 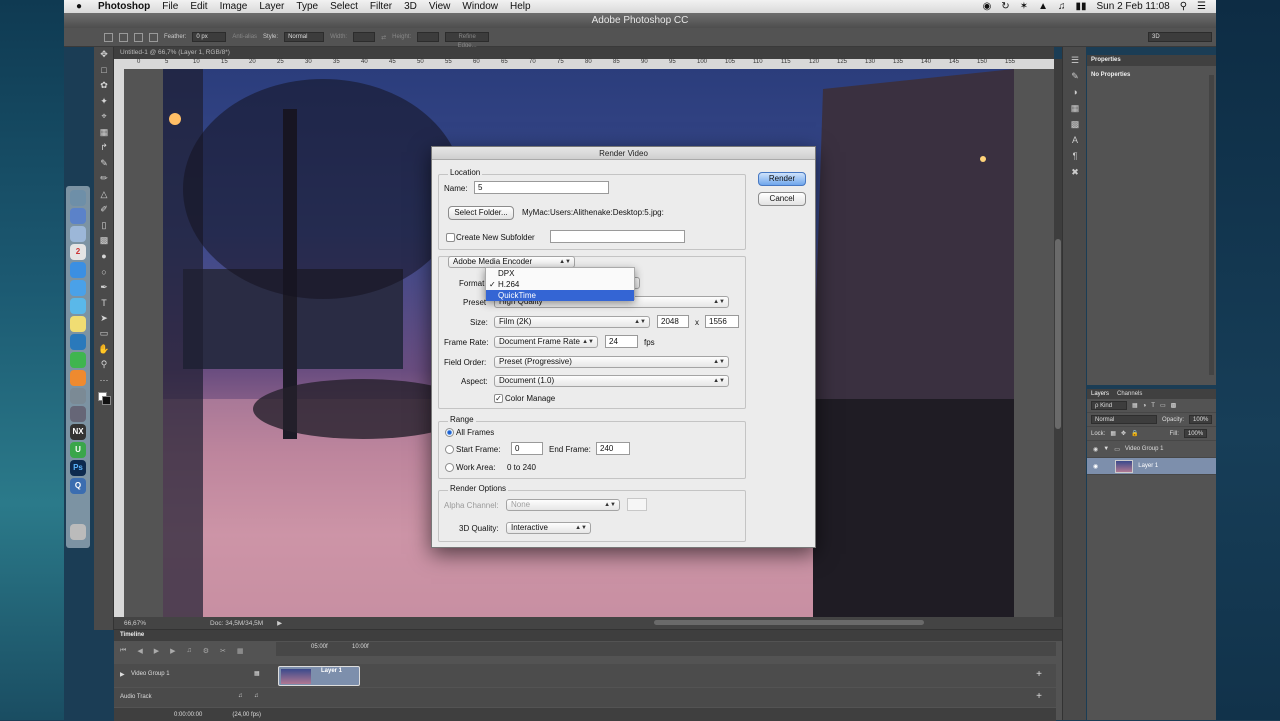 I want to click on subfolder-checkbox, so click(x=450, y=237).